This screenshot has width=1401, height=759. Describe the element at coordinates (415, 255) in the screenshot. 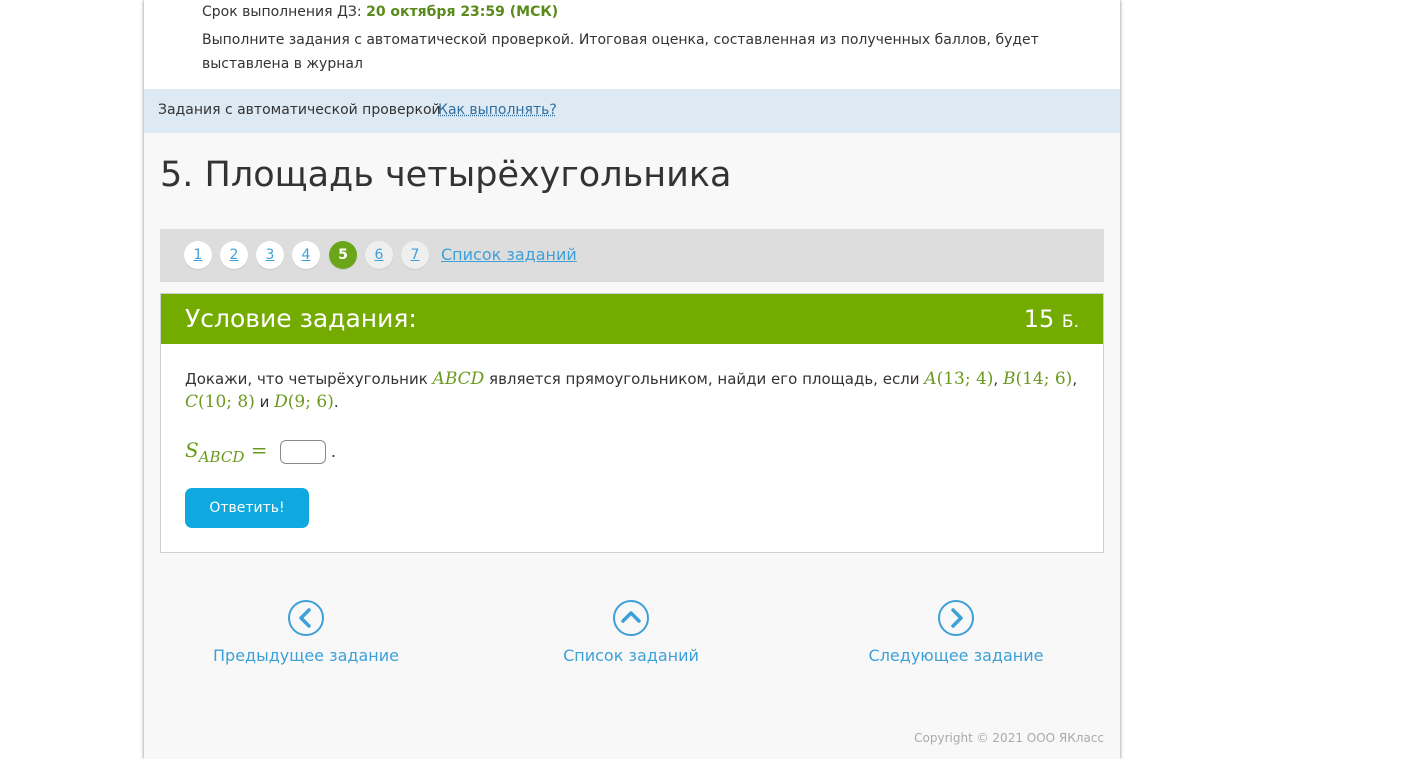

I see `page-link-7: 7` at that location.